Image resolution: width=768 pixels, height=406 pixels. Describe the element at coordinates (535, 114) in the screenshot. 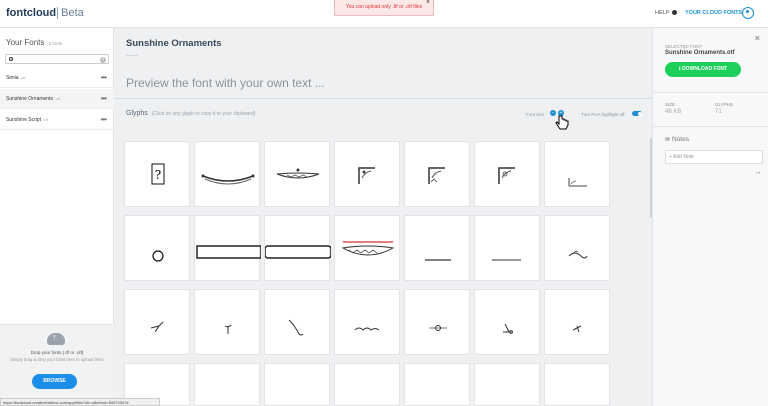

I see `font-size-label: Font size` at that location.